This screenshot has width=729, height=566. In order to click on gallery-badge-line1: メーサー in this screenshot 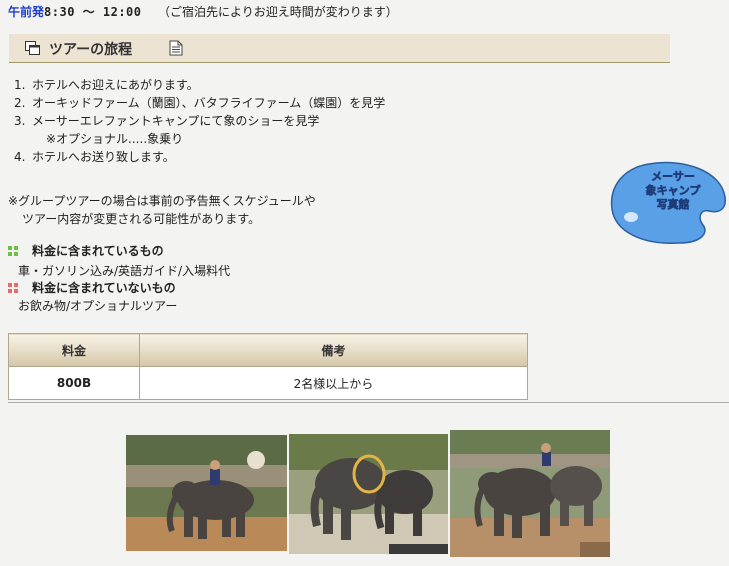, I will do `click(673, 176)`.